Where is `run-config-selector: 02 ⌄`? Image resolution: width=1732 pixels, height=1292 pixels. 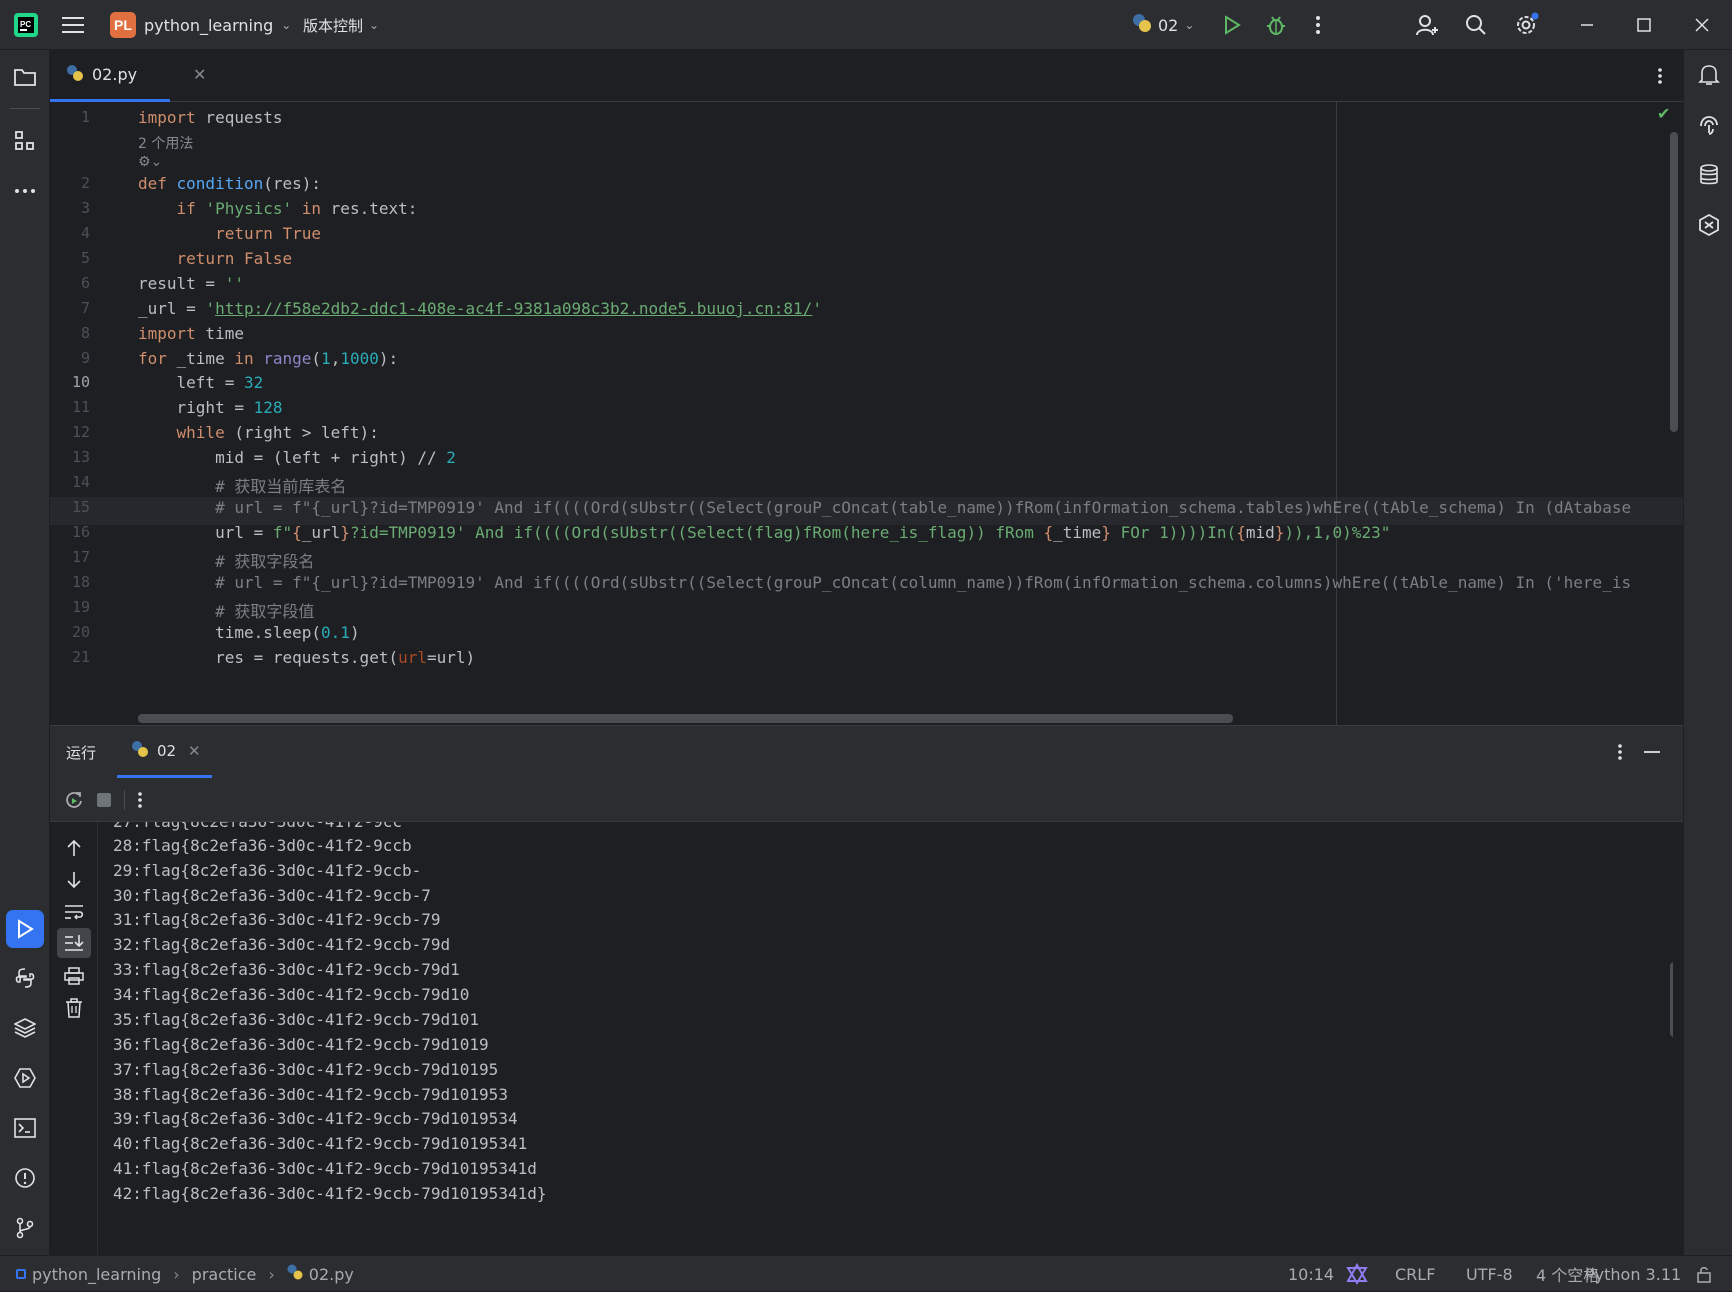 run-config-selector: 02 ⌄ is located at coordinates (1163, 25).